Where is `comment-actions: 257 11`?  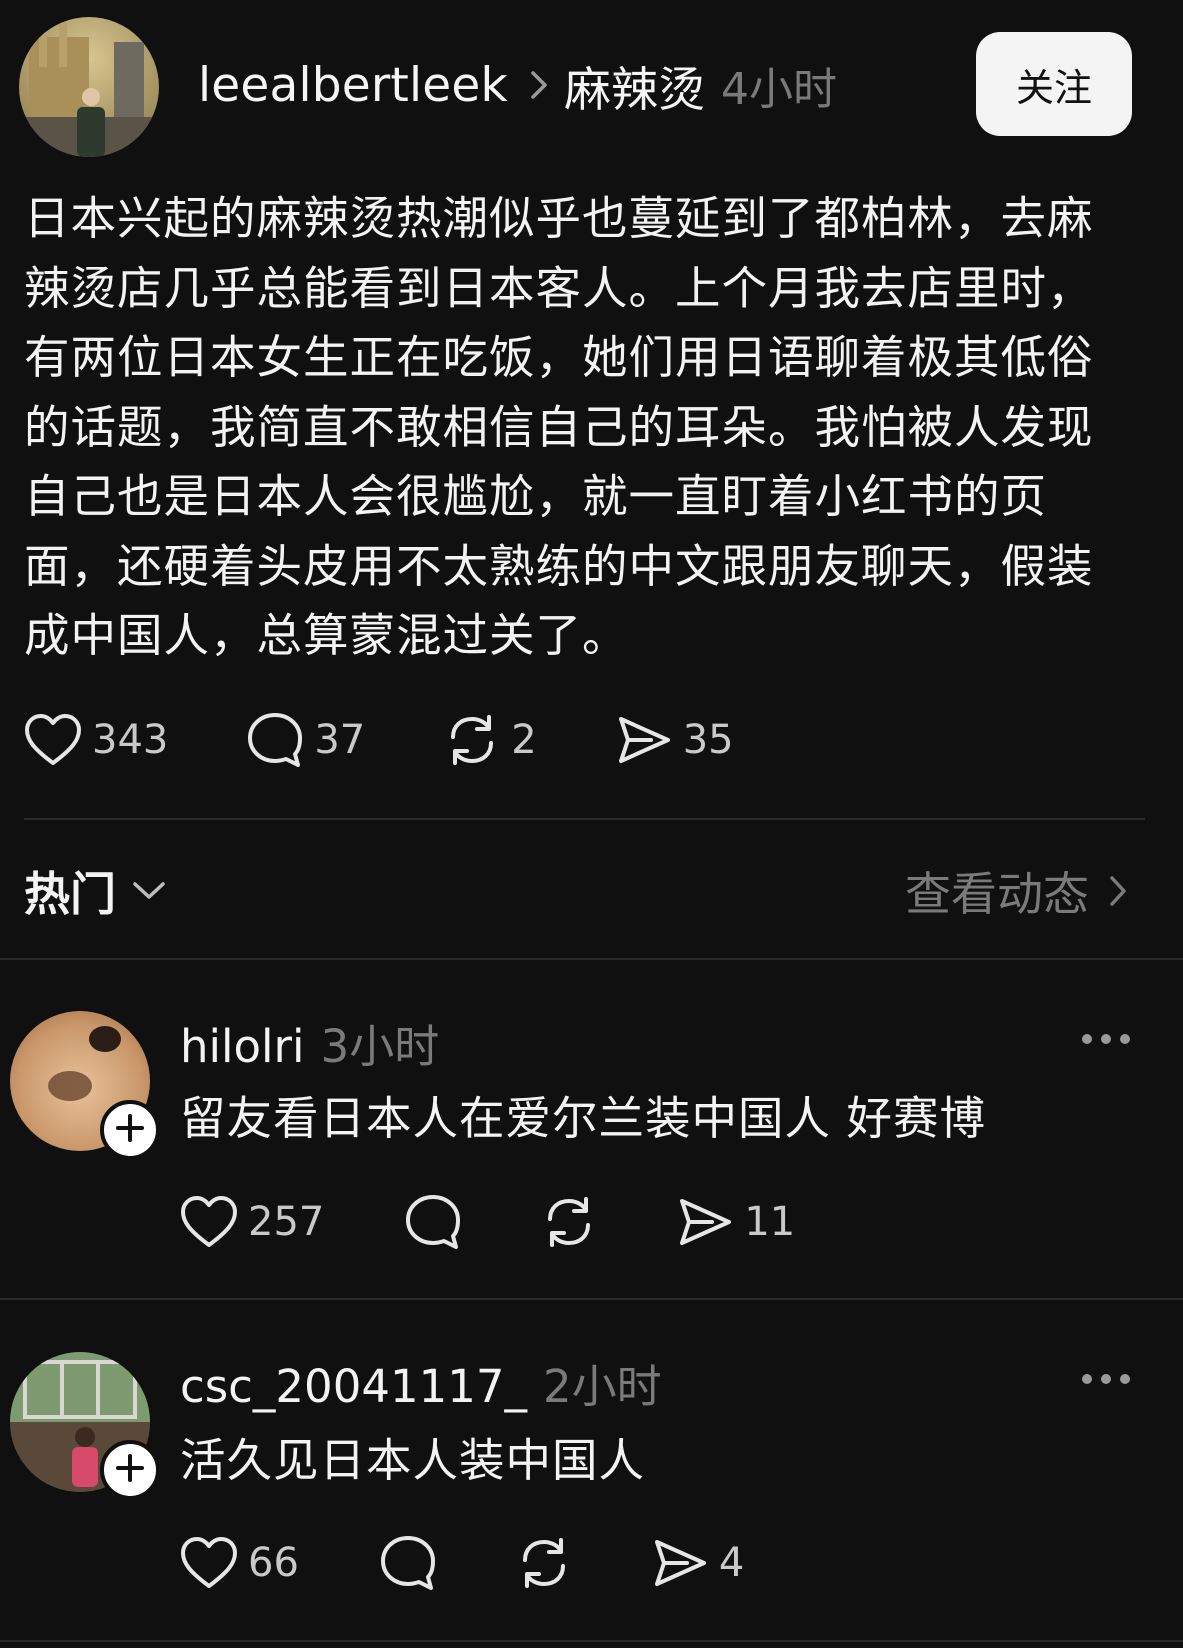 comment-actions: 257 11 is located at coordinates (487, 1222).